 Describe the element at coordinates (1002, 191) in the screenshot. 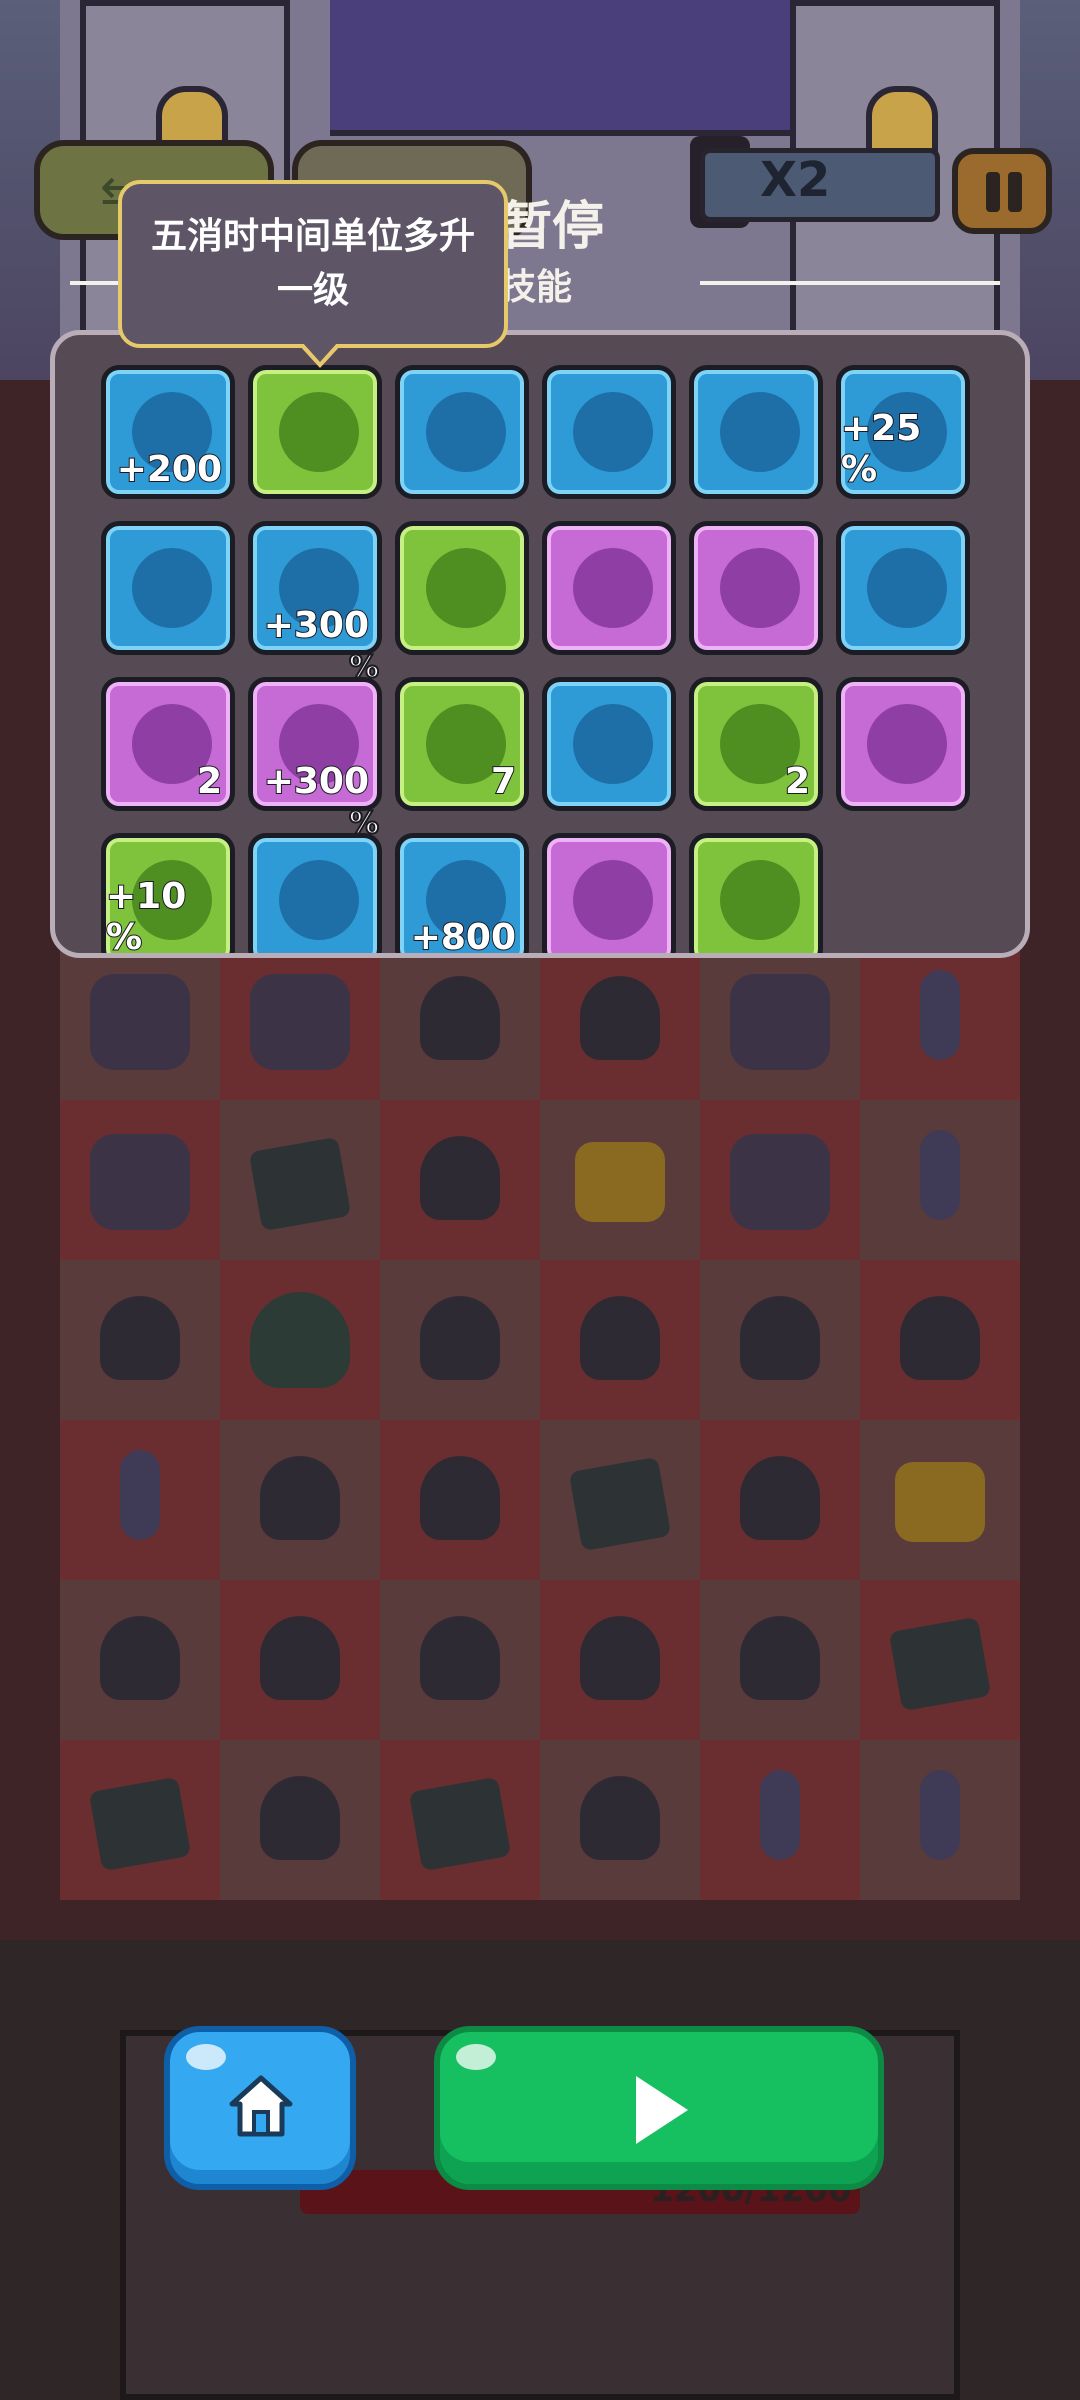

I see `pause-button` at that location.